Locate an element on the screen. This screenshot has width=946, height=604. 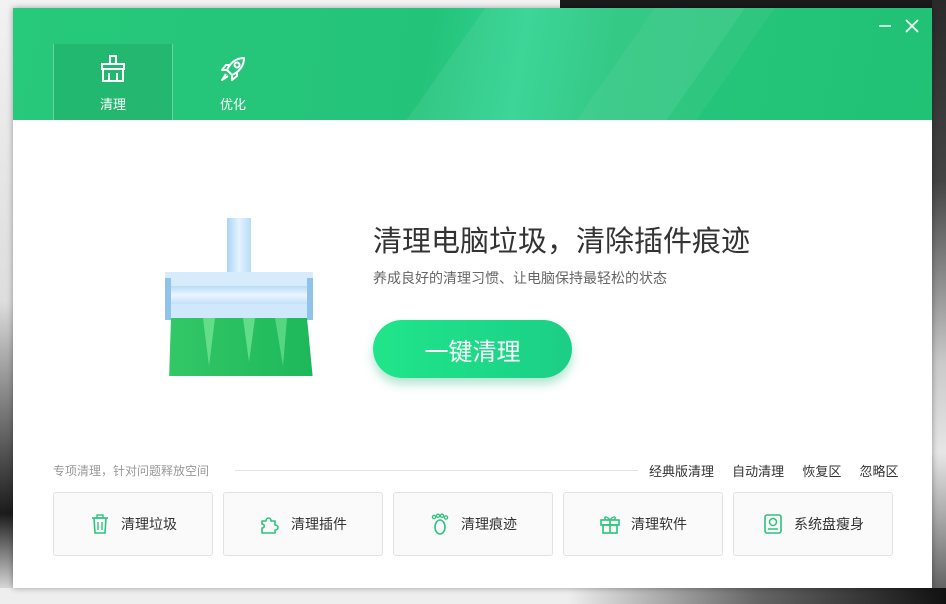
minimize-icon is located at coordinates (885, 26).